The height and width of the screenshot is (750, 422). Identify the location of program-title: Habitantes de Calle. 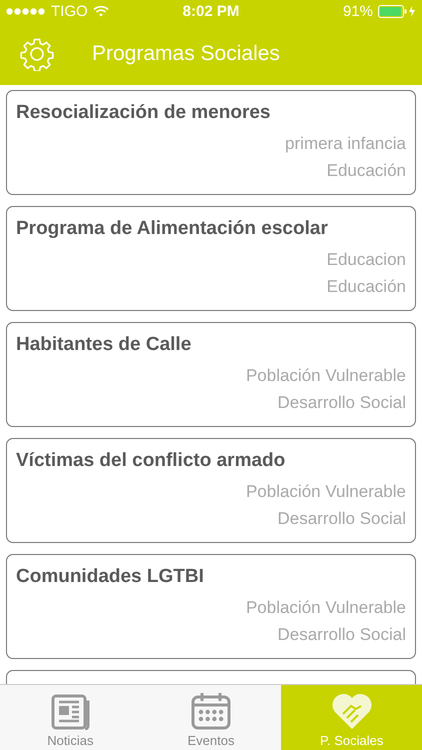
(104, 345).